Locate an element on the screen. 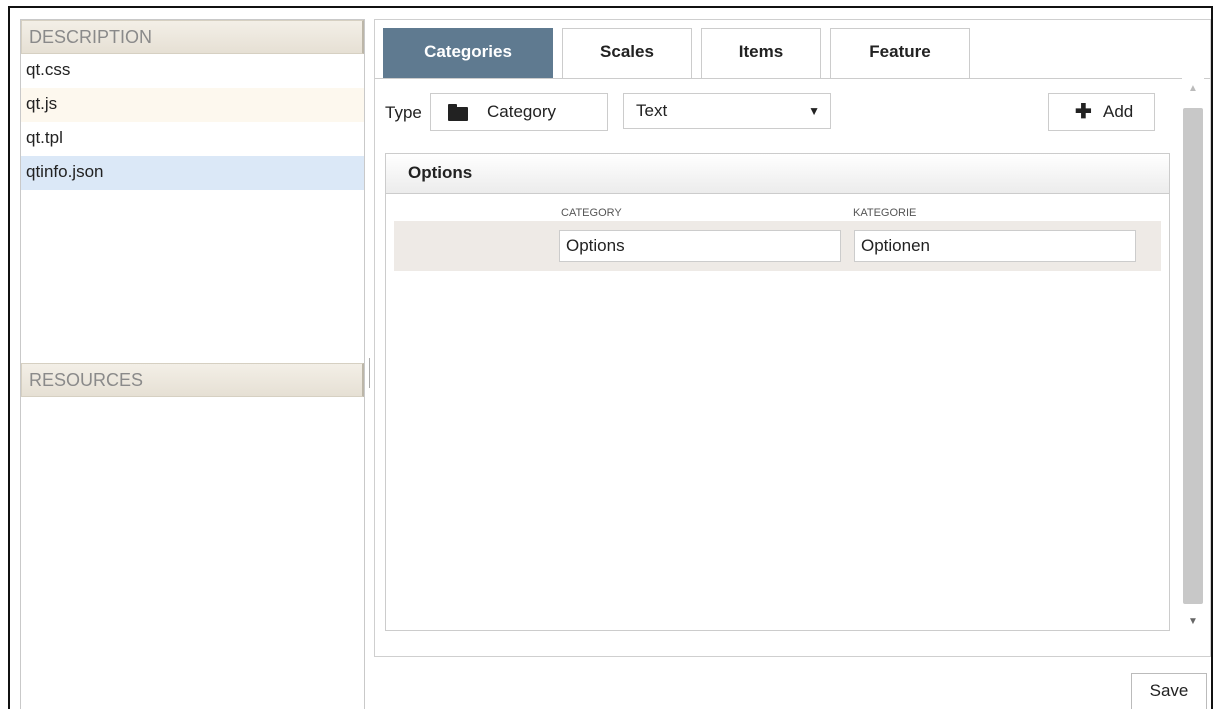  file-item-qt-tpl: qt.tpl is located at coordinates (192, 139).